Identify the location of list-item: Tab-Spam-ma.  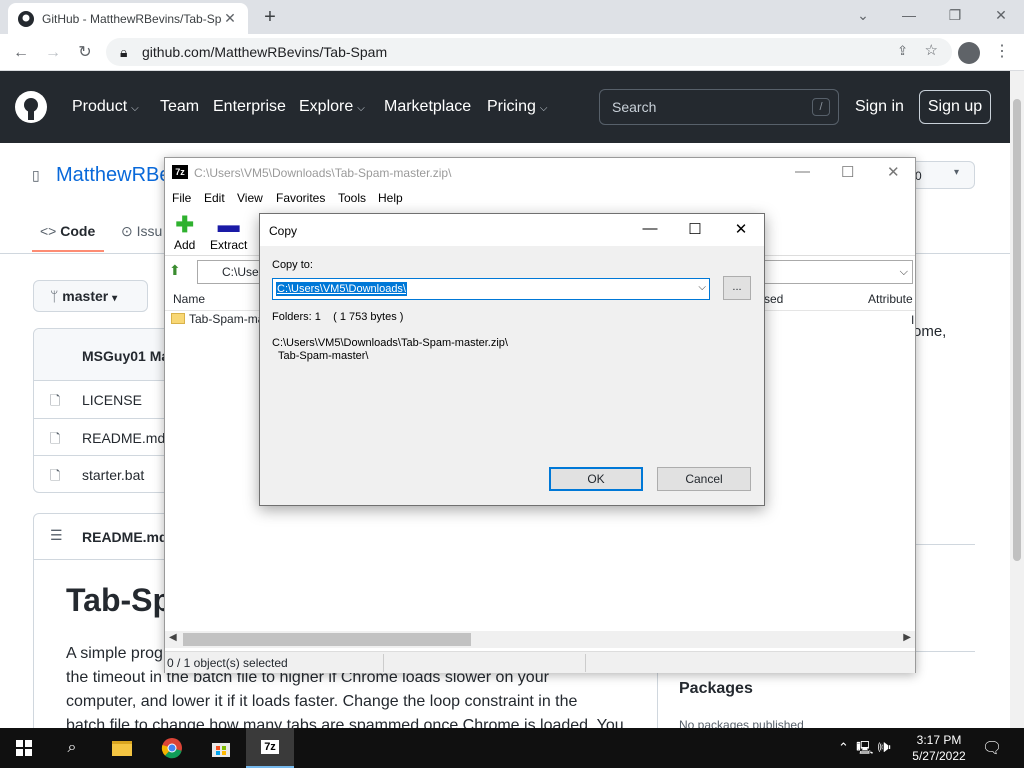
(217, 319).